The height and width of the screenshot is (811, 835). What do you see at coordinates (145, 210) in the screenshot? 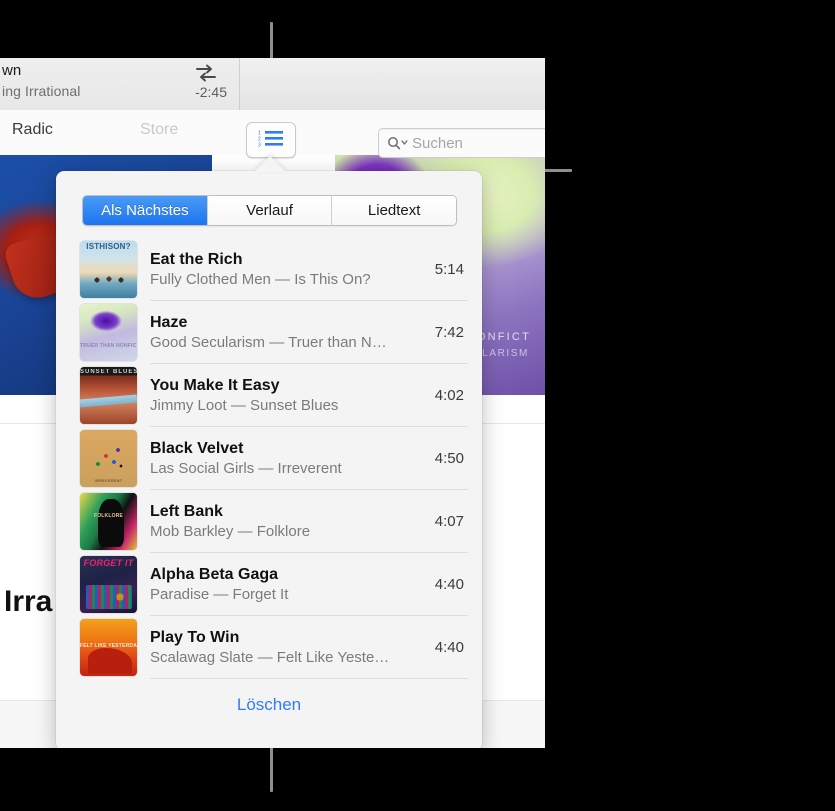
I see `tab-als-naechstes: Als Nächstes` at bounding box center [145, 210].